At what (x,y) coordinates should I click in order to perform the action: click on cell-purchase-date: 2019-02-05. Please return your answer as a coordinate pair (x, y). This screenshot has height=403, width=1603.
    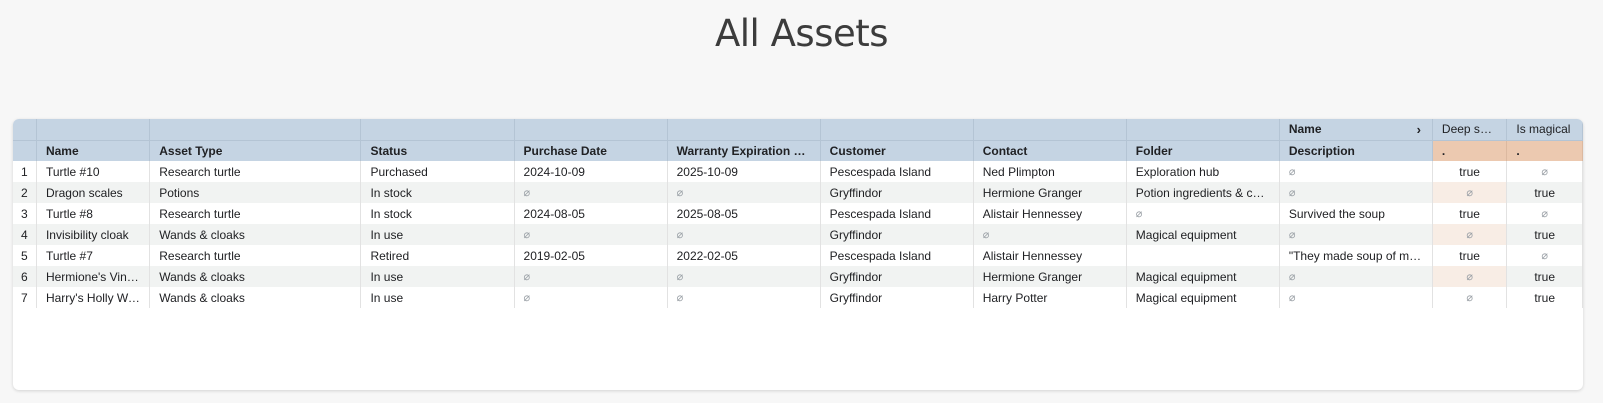
    Looking at the image, I should click on (591, 255).